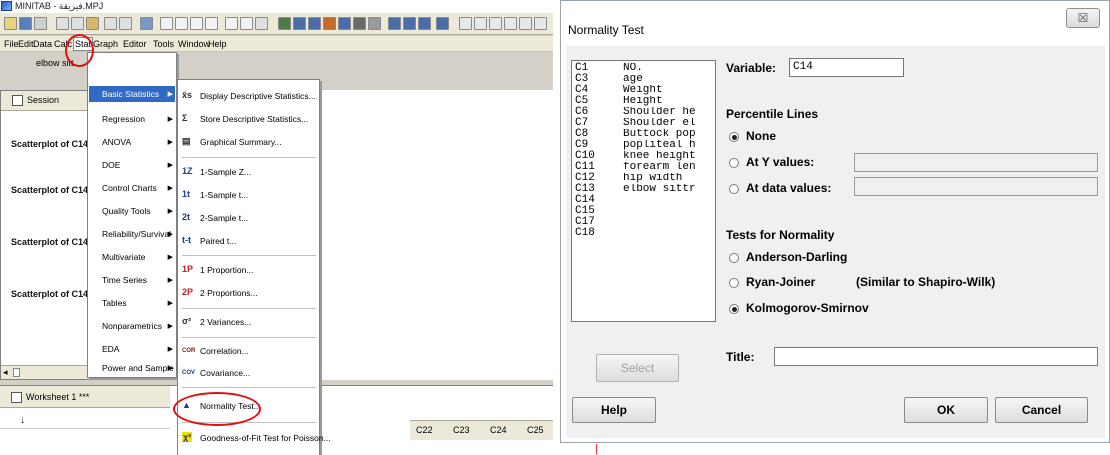 This screenshot has width=1110, height=455. Describe the element at coordinates (114, 303) in the screenshot. I see `menu-item-tables: Tables` at that location.